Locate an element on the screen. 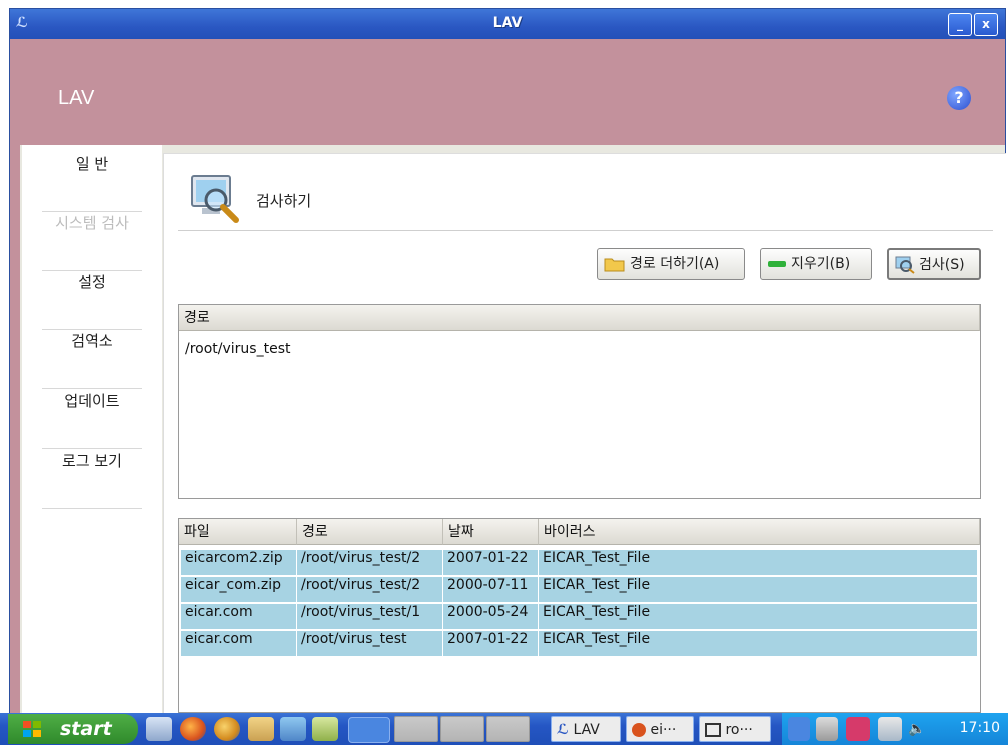 The height and width of the screenshot is (745, 1008). lav-logo-icon: ℒ is located at coordinates (563, 730).